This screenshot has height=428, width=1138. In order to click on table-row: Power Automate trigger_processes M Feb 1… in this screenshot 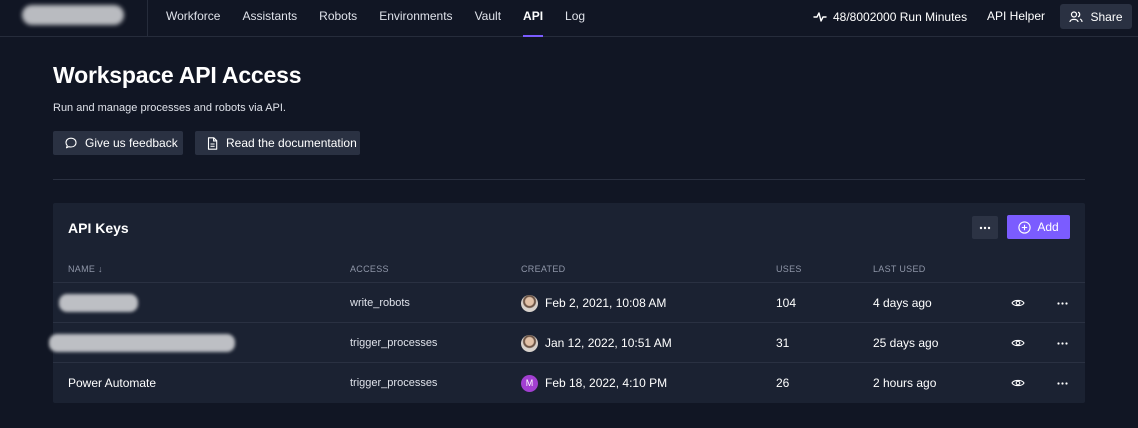, I will do `click(569, 382)`.